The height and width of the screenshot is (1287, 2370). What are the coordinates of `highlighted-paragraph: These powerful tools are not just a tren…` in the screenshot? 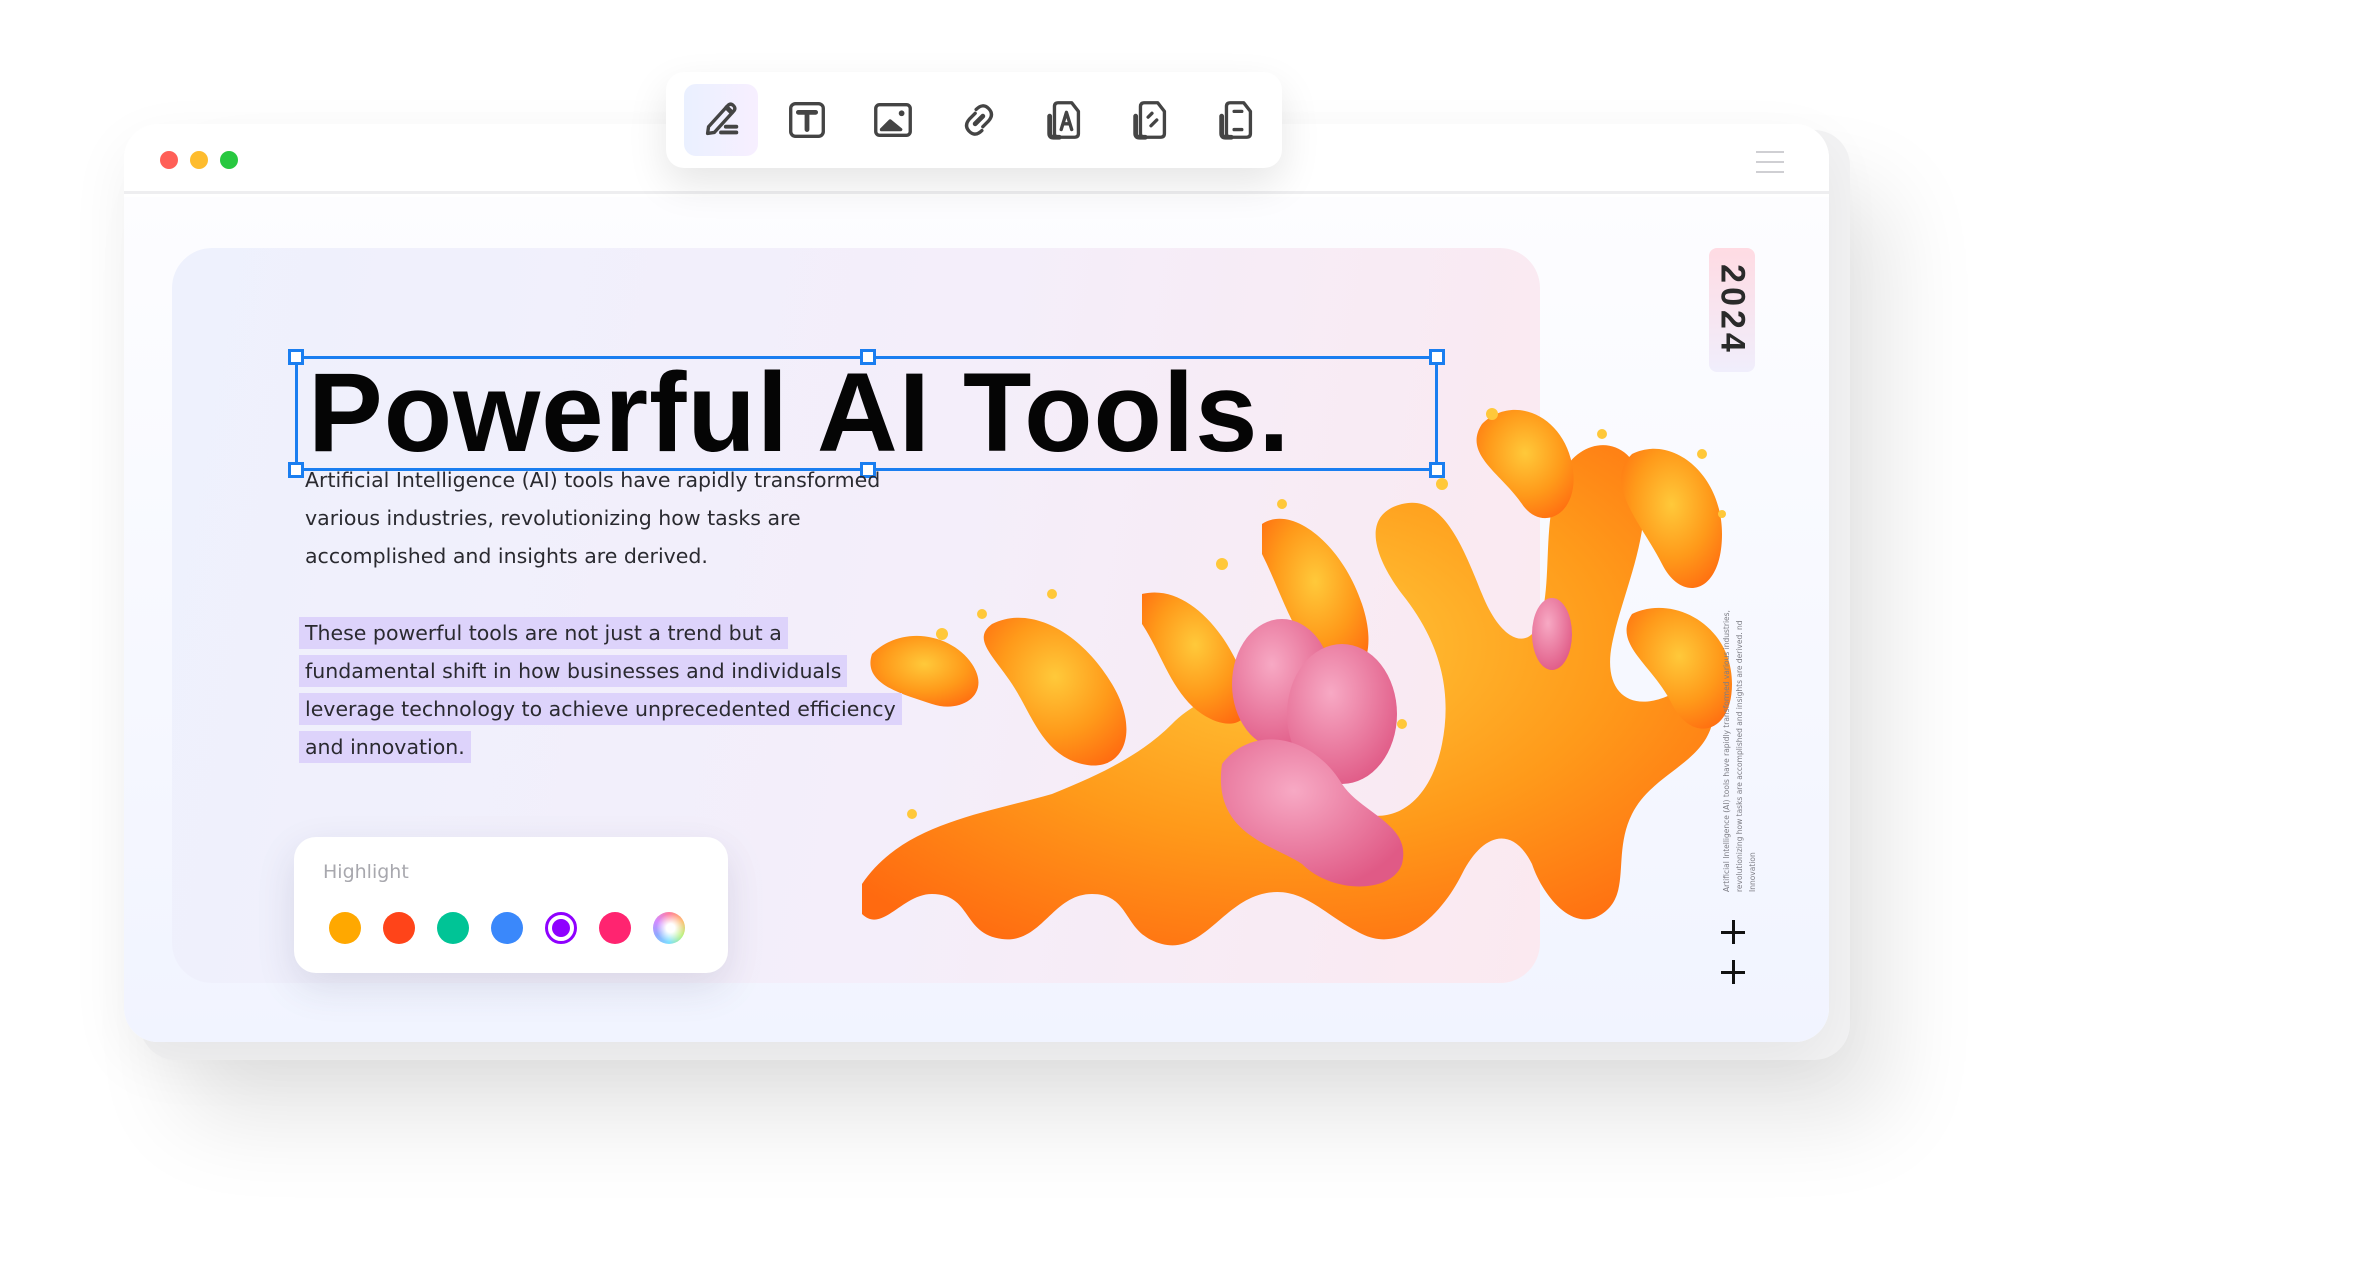 It's located at (622, 690).